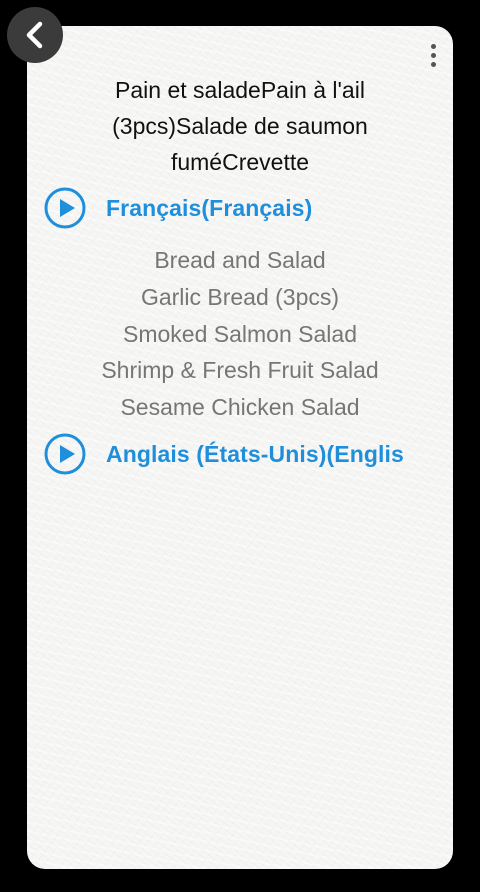 This screenshot has width=480, height=892. I want to click on translation-line: Garlic Bread (3pcs), so click(240, 296).